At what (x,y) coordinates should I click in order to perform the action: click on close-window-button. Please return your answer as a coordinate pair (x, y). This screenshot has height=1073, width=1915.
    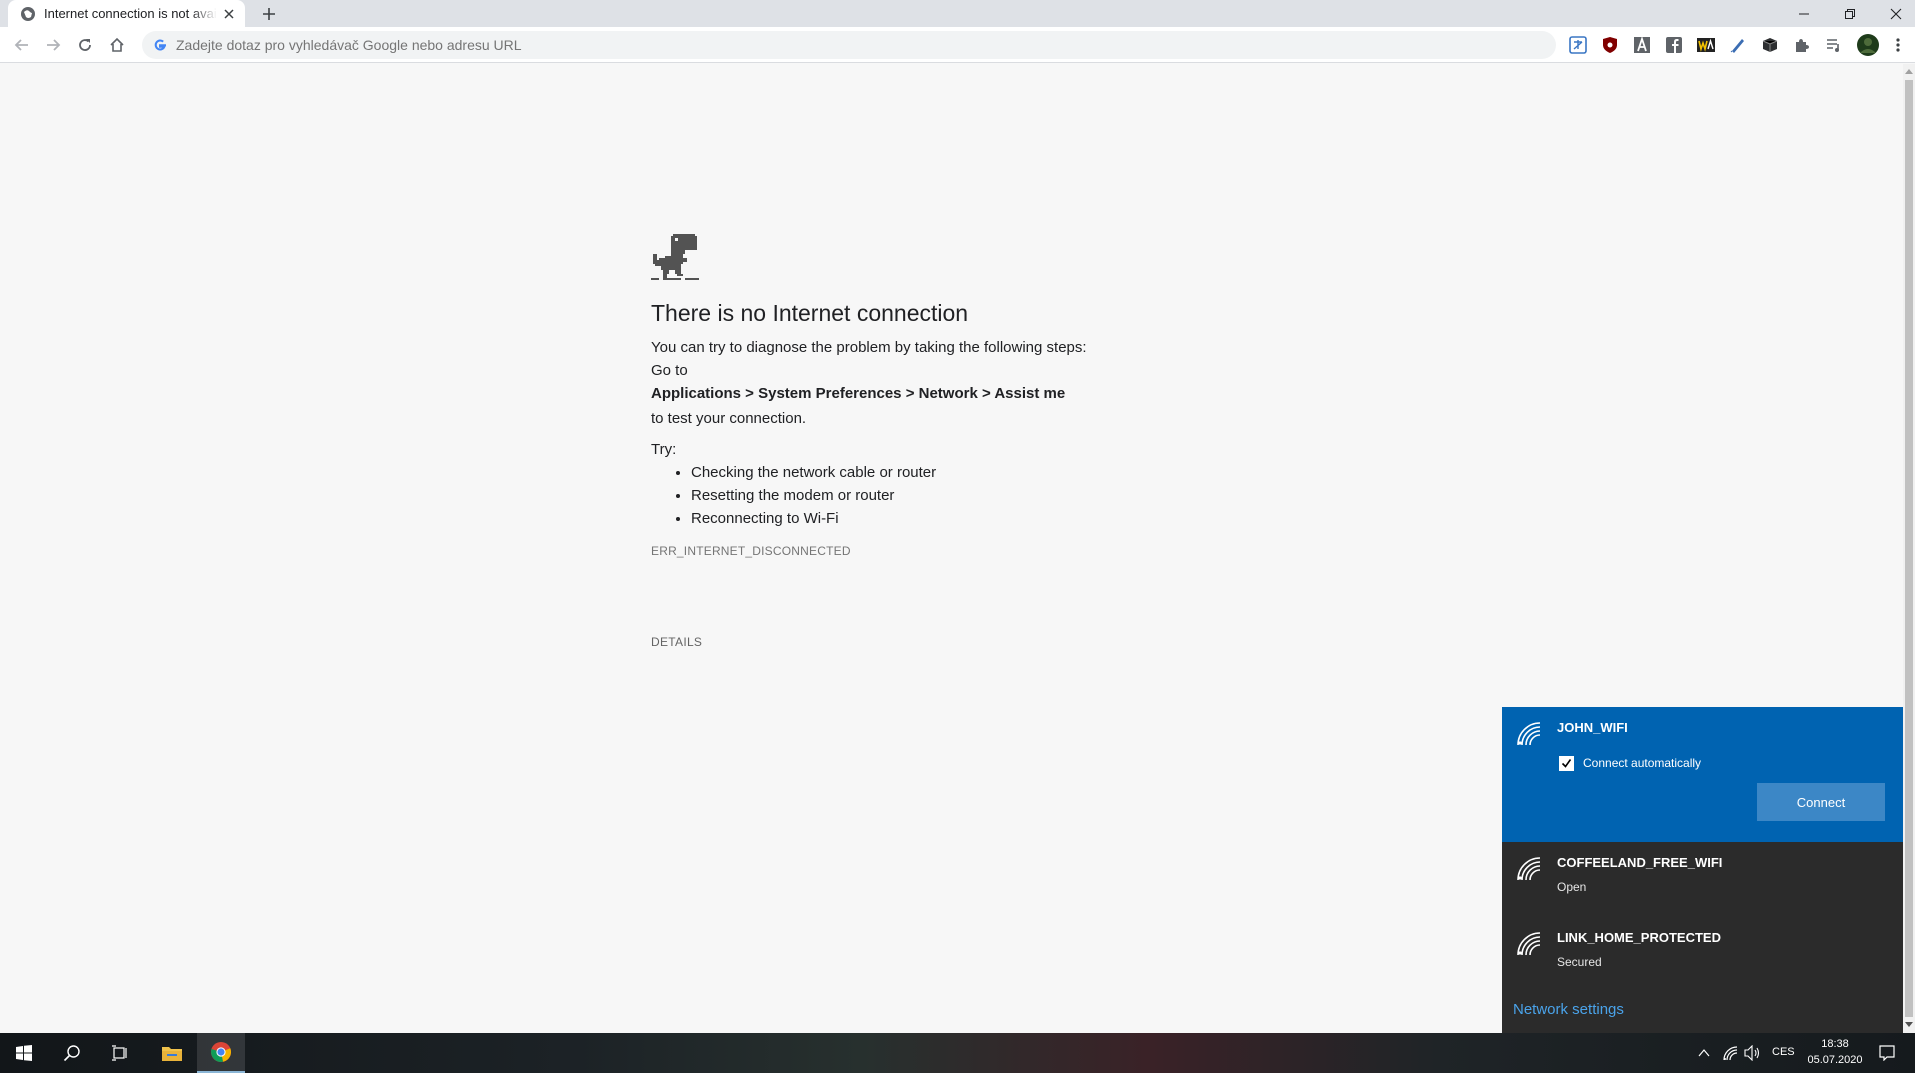
    Looking at the image, I should click on (1894, 13).